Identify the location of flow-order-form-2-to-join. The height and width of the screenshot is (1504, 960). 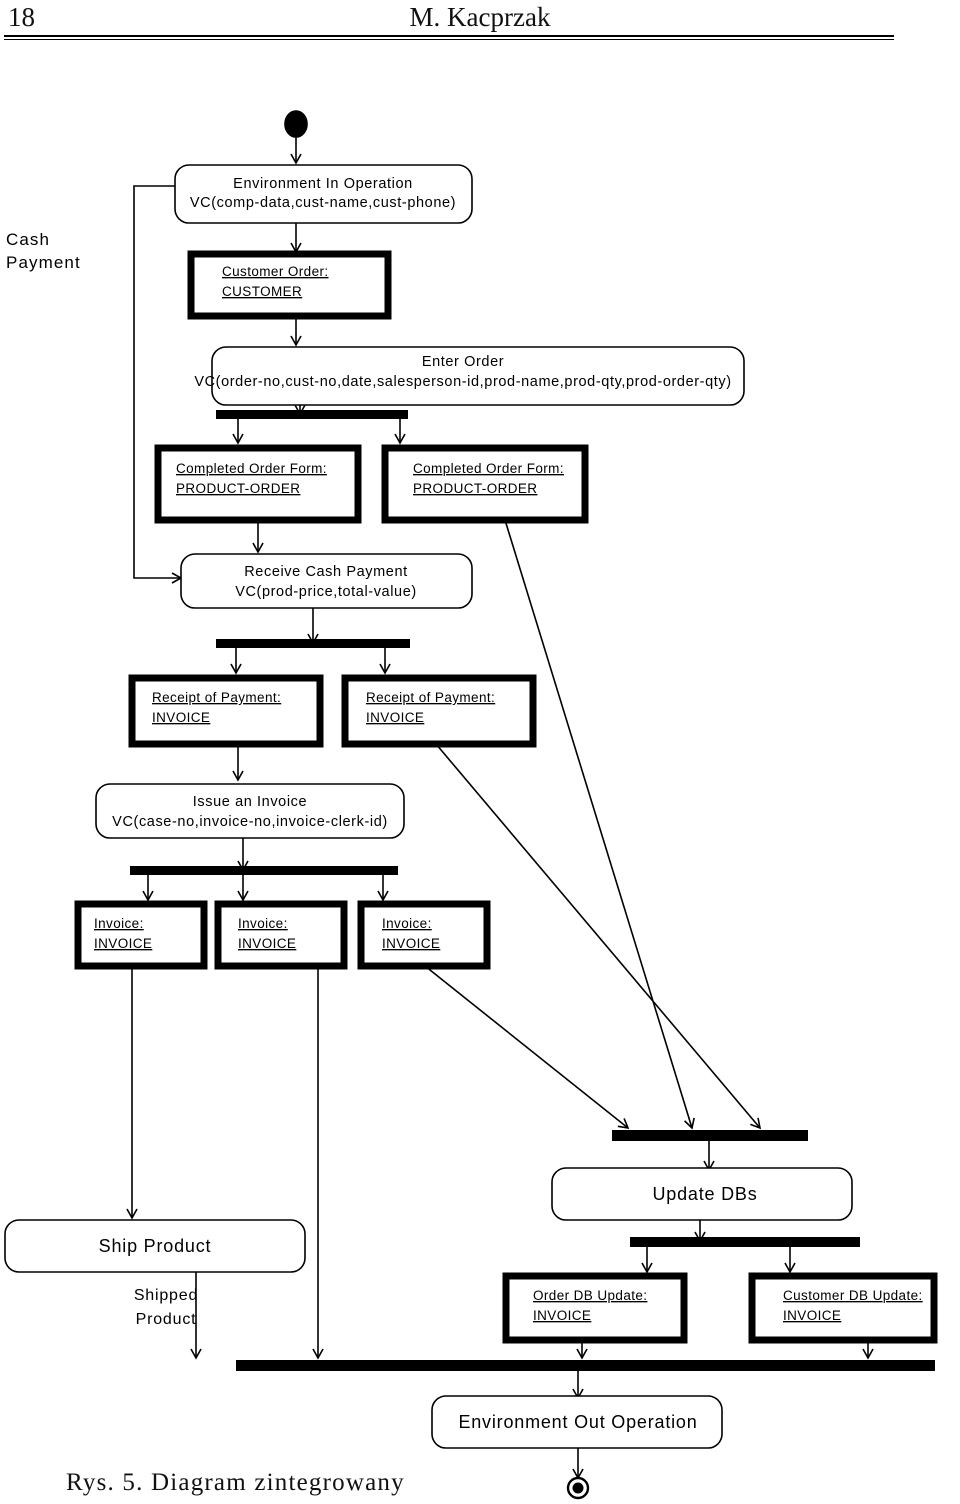
(599, 824).